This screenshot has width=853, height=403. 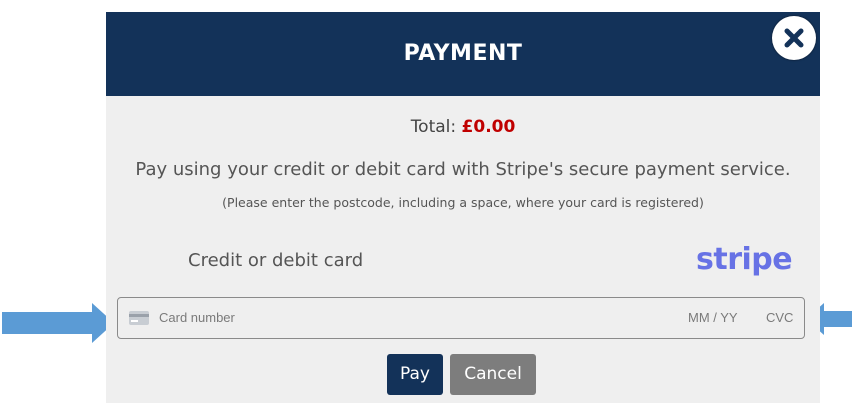 I want to click on total-label: Total:, so click(x=433, y=127).